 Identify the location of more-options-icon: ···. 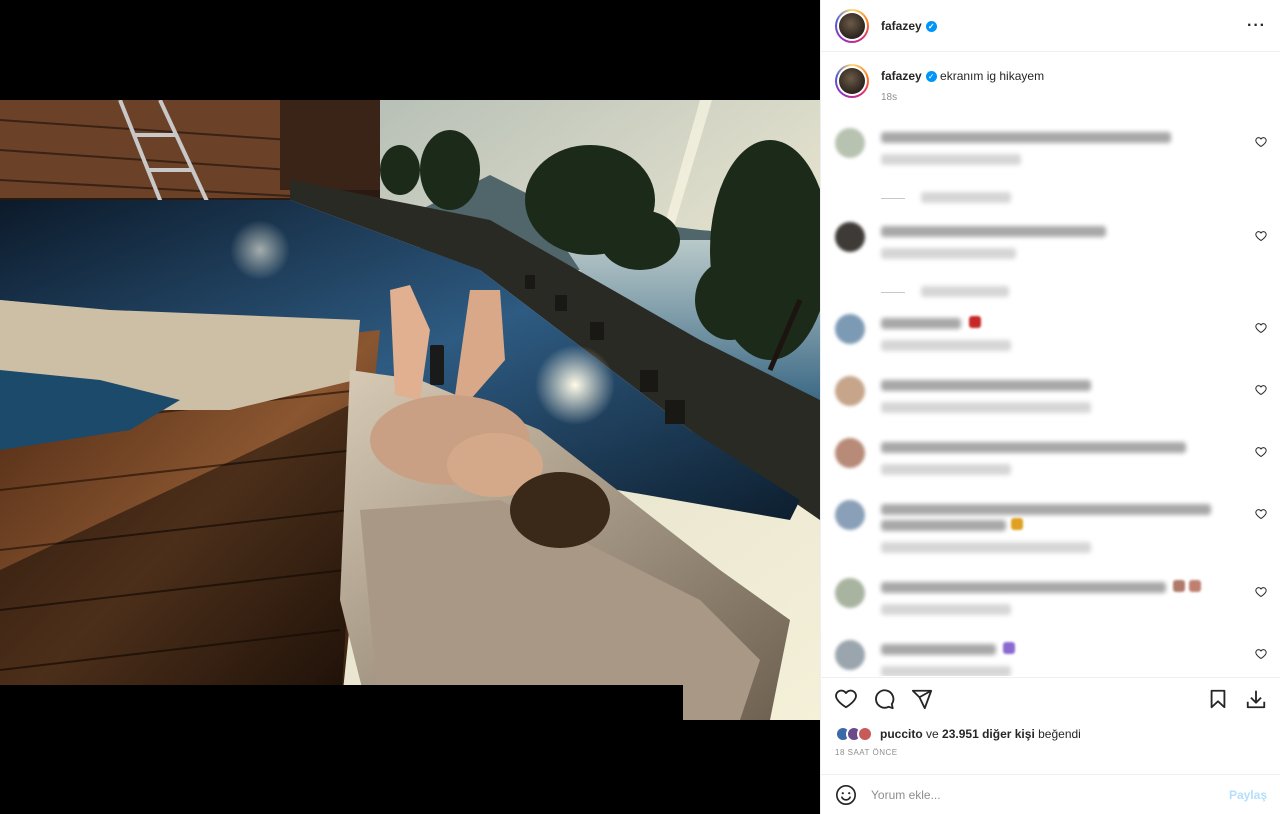
(1256, 26).